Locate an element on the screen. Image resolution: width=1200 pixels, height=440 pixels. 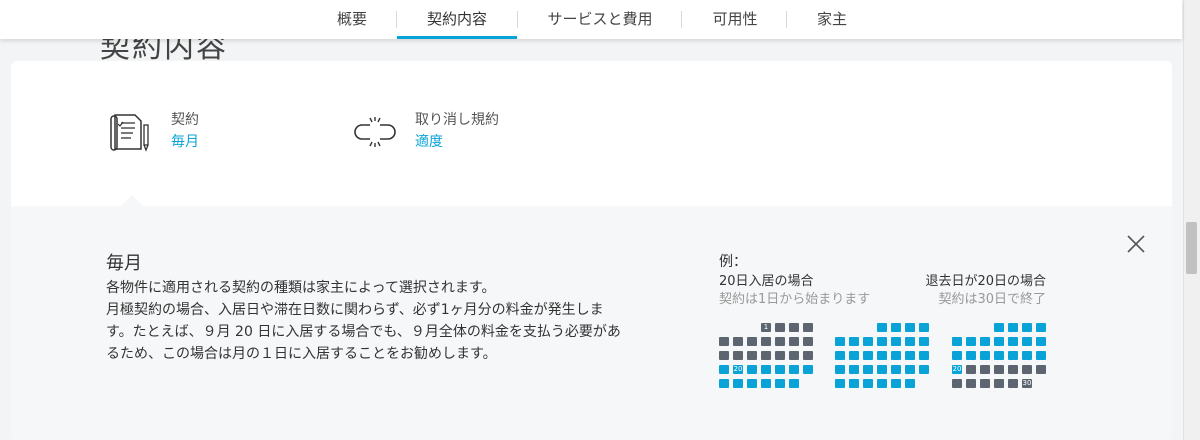
tab-services-fees: サービスと費用 is located at coordinates (600, 19).